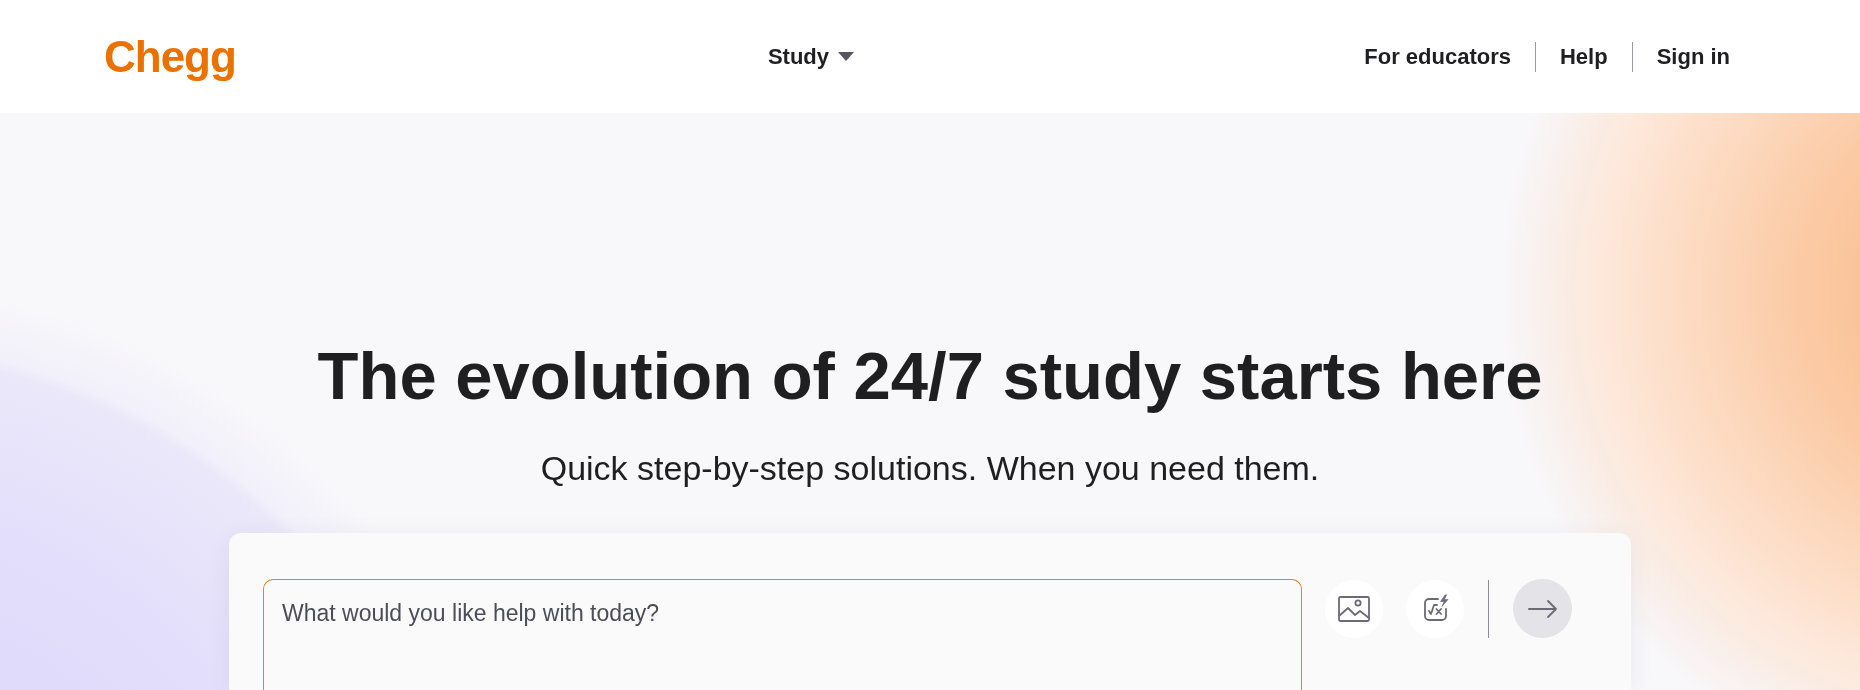  I want to click on nav-link: Sign in, so click(1693, 56).